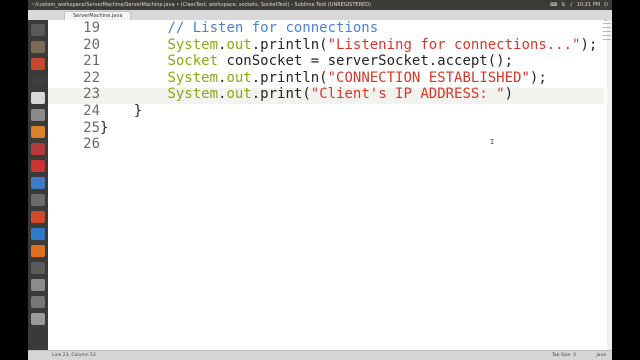 The height and width of the screenshot is (360, 640). Describe the element at coordinates (273, 28) in the screenshot. I see `code-token: // Listen for connections` at that location.